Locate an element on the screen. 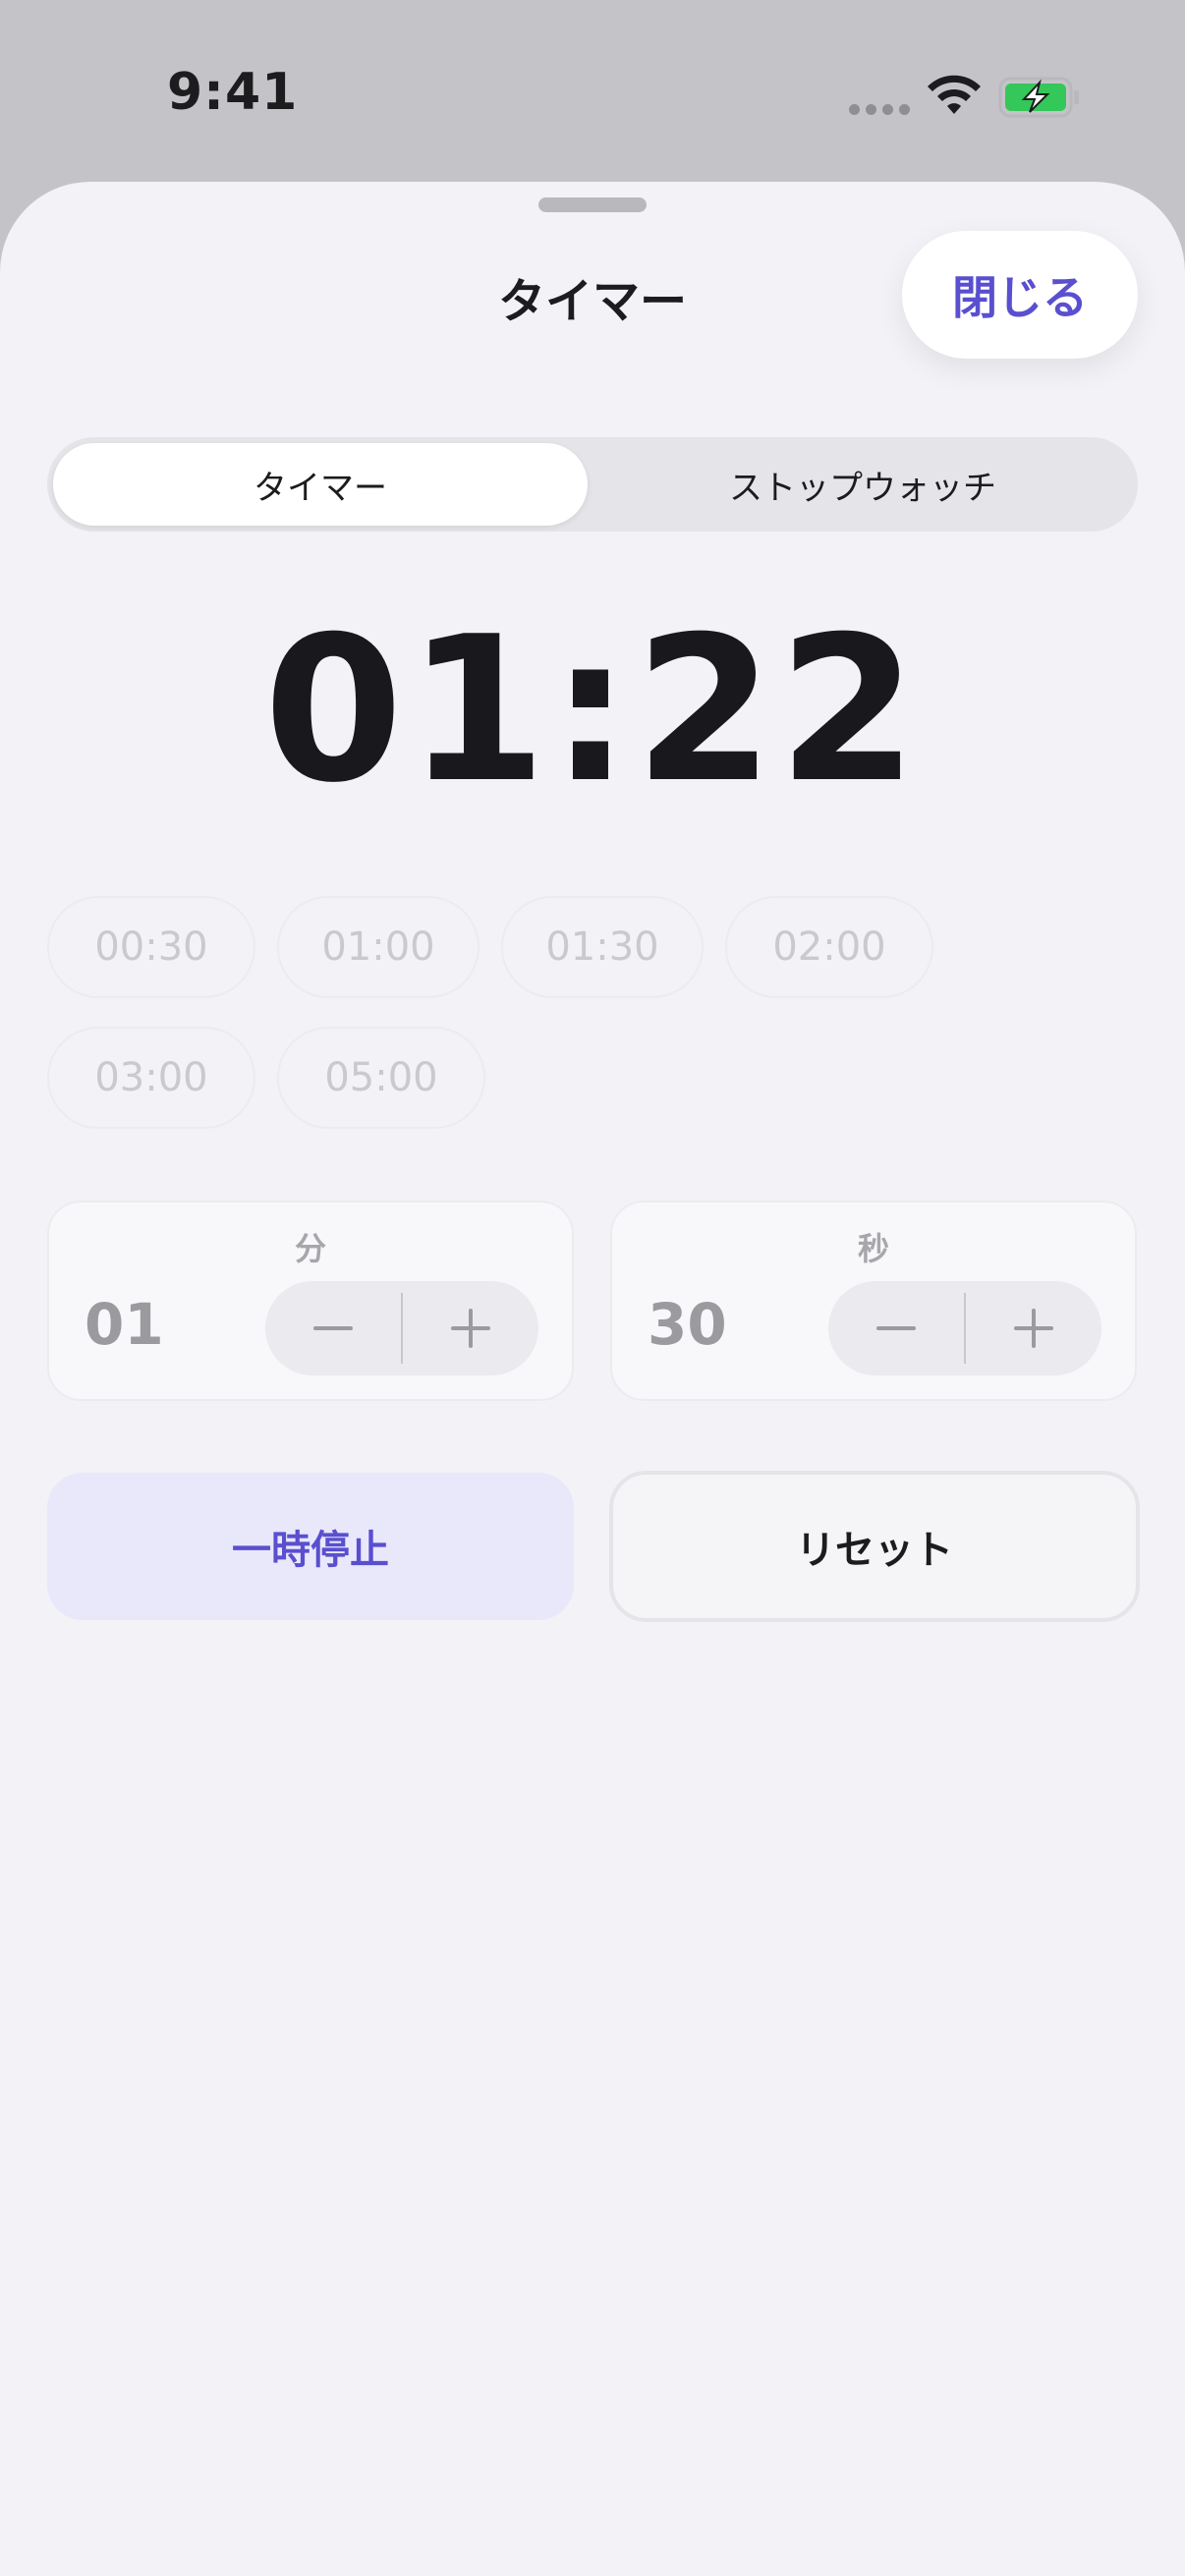 The width and height of the screenshot is (1185, 2576). preset-chip: 03:00 is located at coordinates (151, 1078).